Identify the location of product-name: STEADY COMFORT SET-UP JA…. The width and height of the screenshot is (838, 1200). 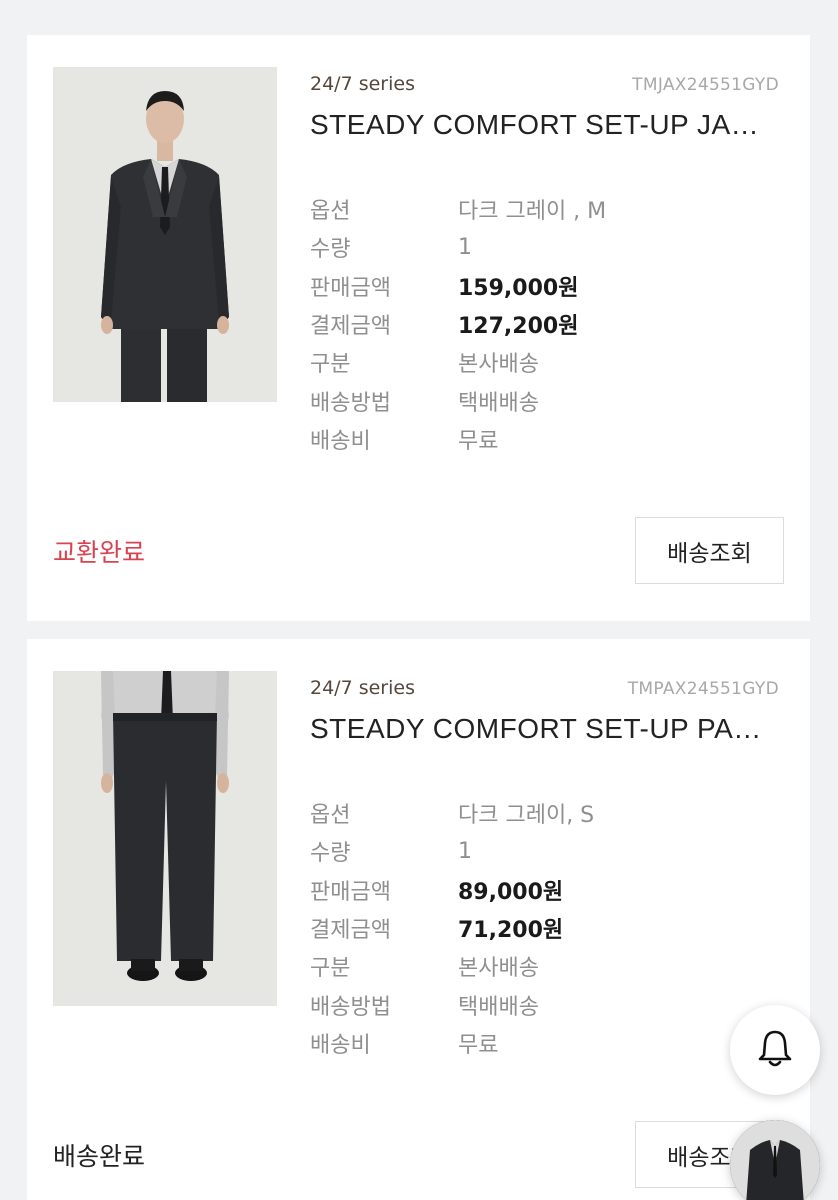
(534, 125).